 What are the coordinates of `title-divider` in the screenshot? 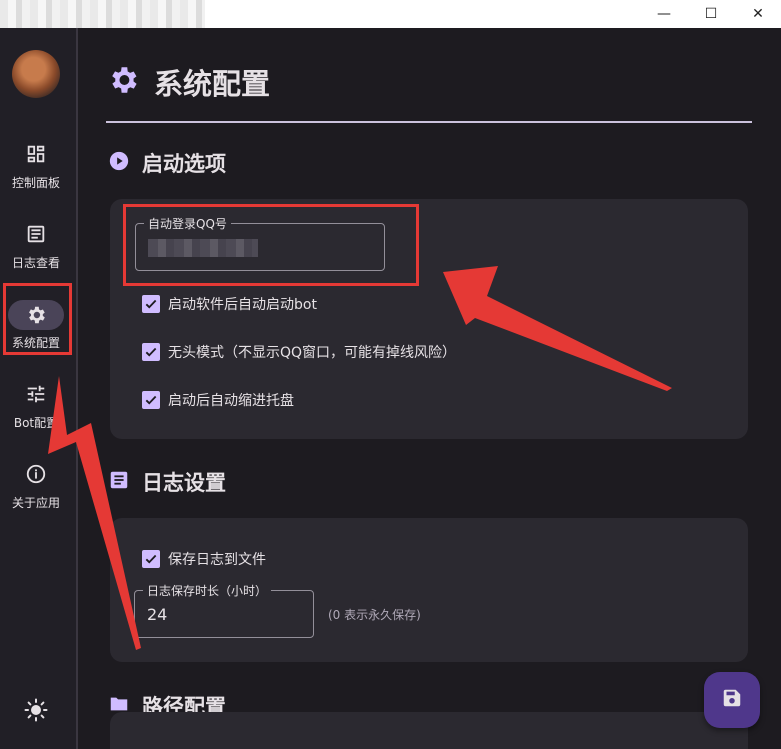 It's located at (429, 122).